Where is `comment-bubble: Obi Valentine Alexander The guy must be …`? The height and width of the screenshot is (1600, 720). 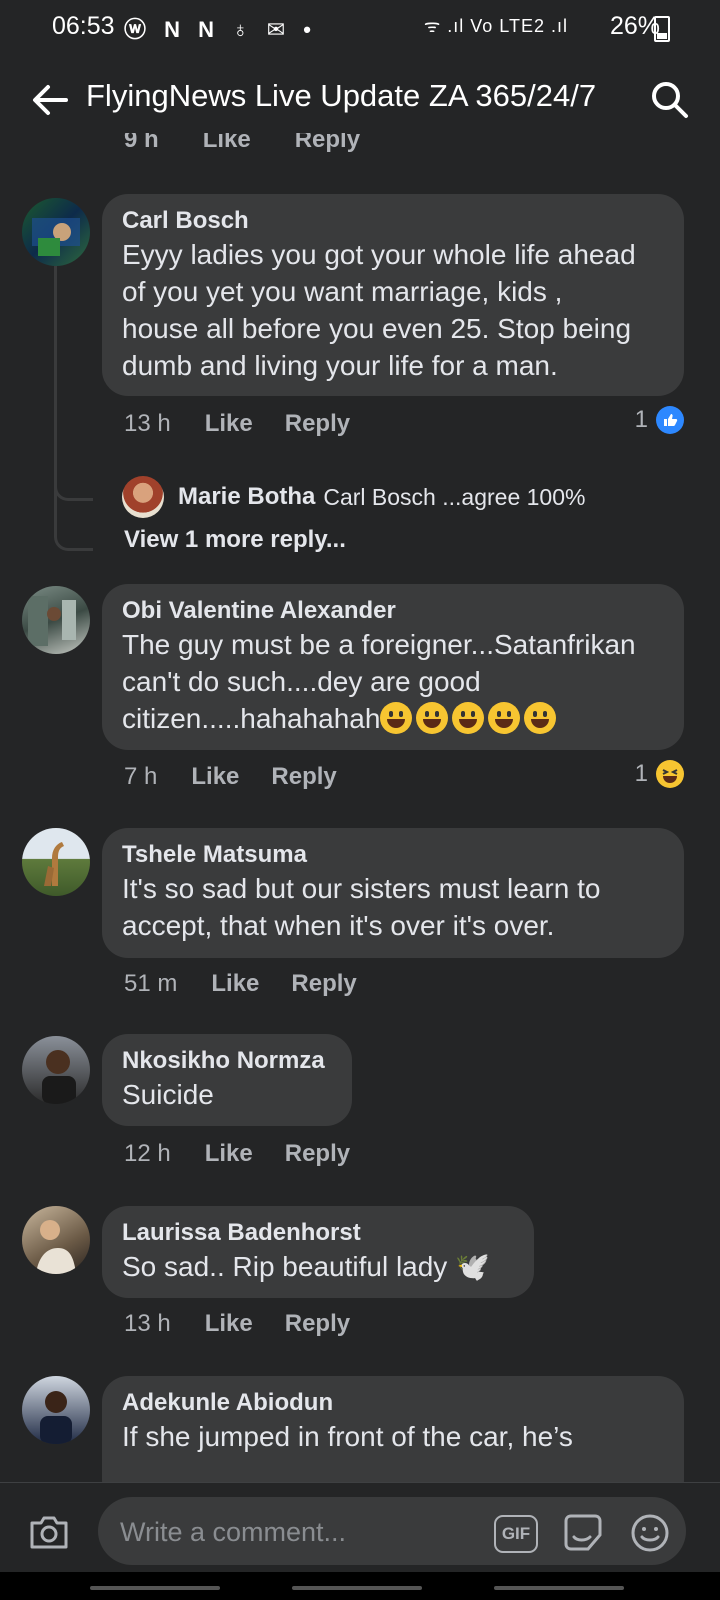 comment-bubble: Obi Valentine Alexander The guy must be … is located at coordinates (393, 667).